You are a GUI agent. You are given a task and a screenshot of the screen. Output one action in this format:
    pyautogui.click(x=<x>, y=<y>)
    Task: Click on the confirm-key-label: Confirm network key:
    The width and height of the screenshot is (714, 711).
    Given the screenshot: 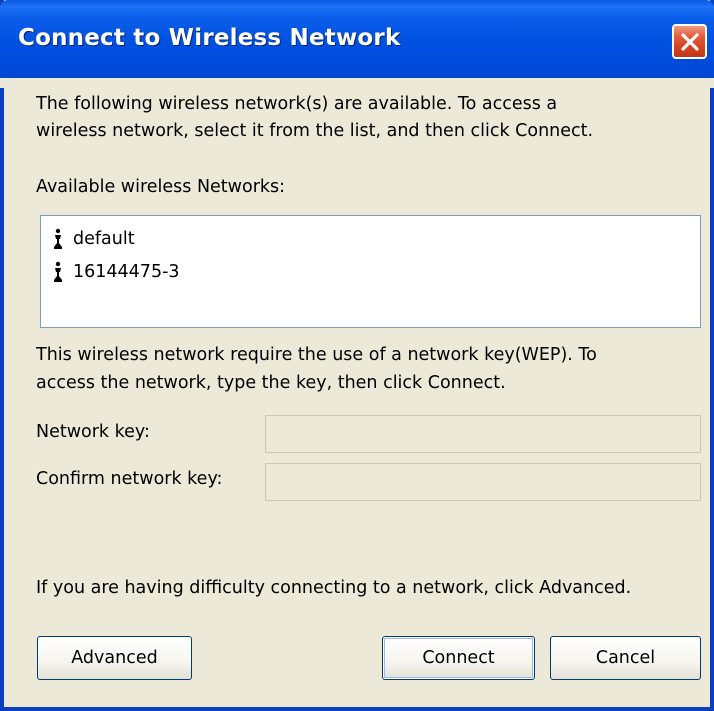 What is the action you would take?
    pyautogui.click(x=129, y=479)
    